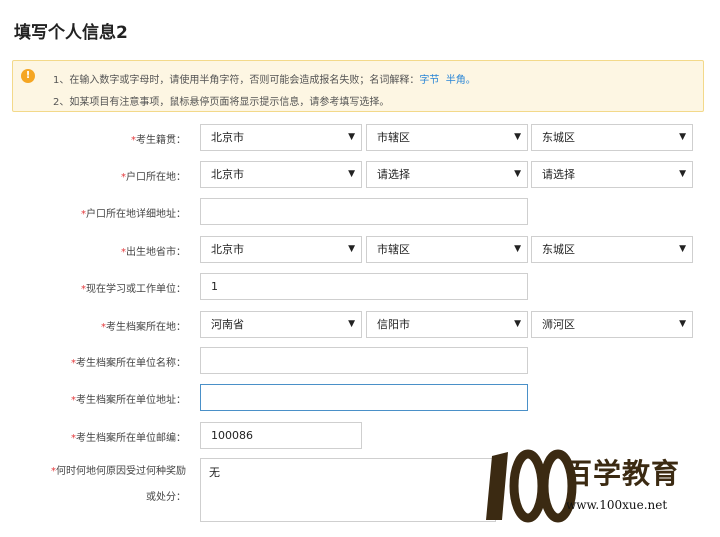 The width and height of the screenshot is (720, 537). What do you see at coordinates (153, 177) in the screenshot?
I see `label-hukou: *户口所在地：` at bounding box center [153, 177].